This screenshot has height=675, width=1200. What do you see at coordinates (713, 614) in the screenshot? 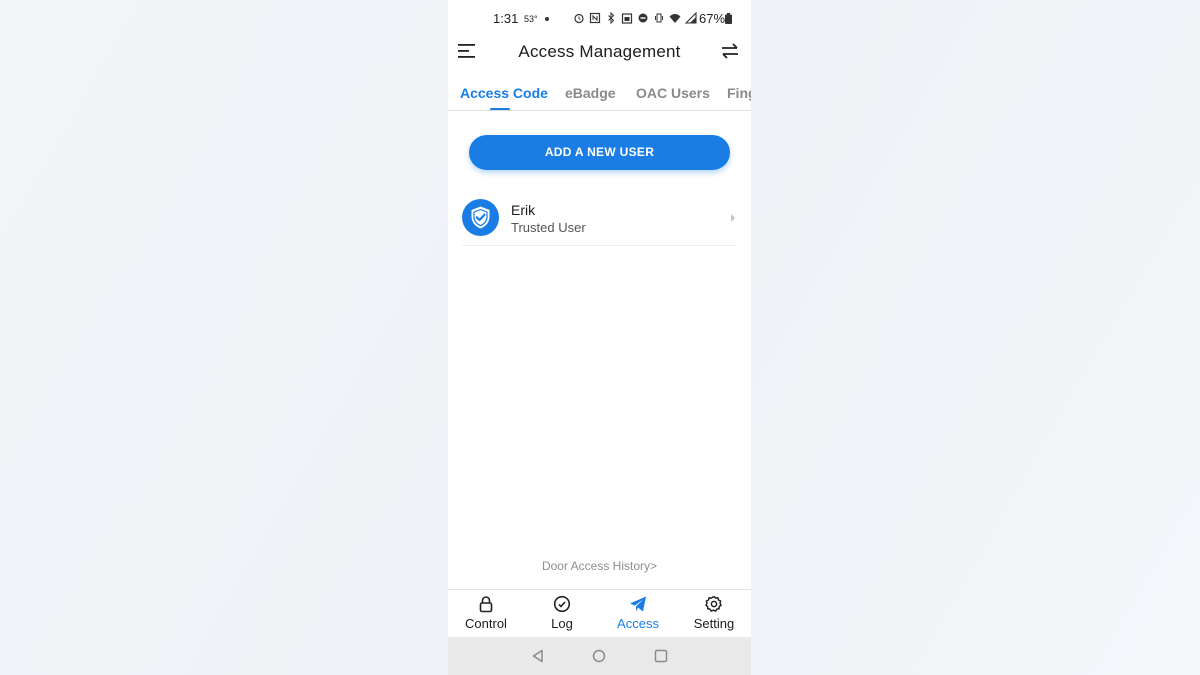
I see `nav-item-setting: Setting` at bounding box center [713, 614].